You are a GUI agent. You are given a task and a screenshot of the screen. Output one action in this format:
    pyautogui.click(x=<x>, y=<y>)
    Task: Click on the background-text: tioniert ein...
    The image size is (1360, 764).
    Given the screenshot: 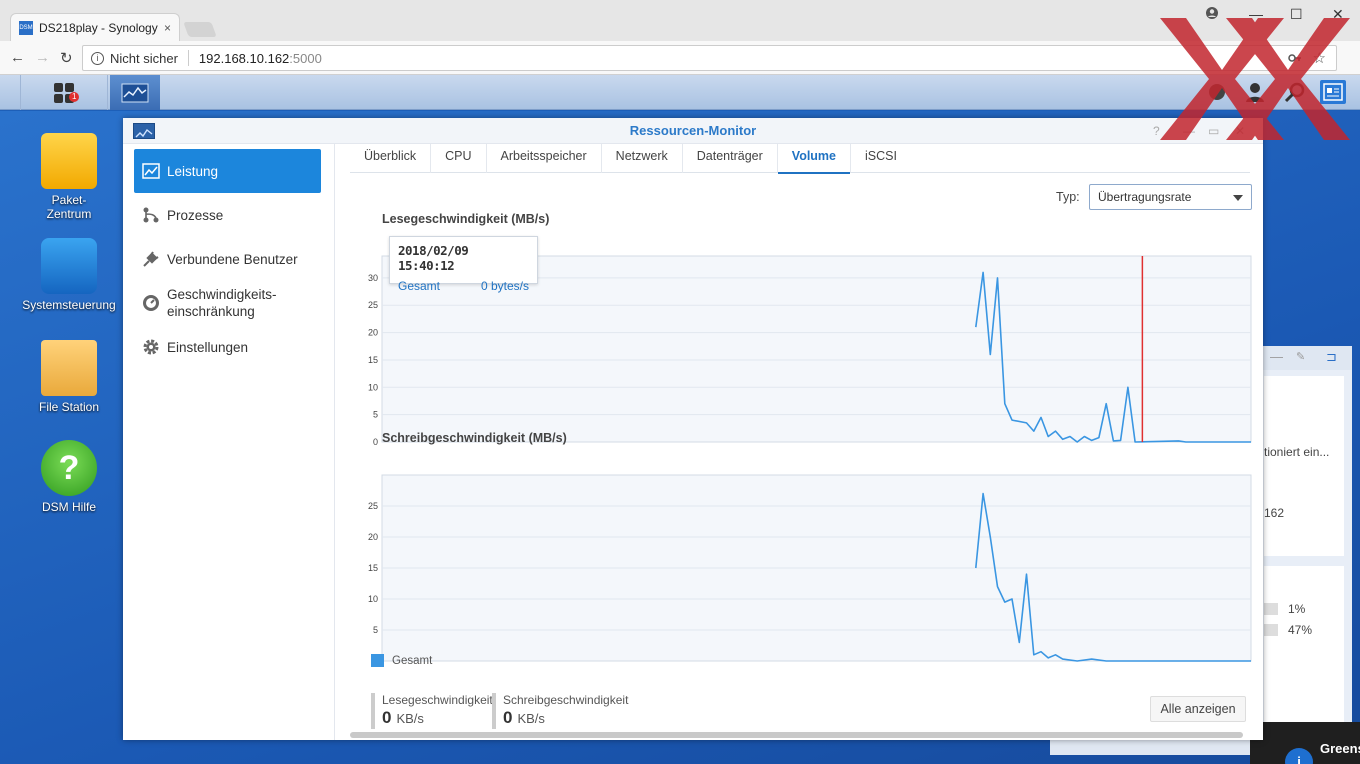 What is the action you would take?
    pyautogui.click(x=1297, y=452)
    